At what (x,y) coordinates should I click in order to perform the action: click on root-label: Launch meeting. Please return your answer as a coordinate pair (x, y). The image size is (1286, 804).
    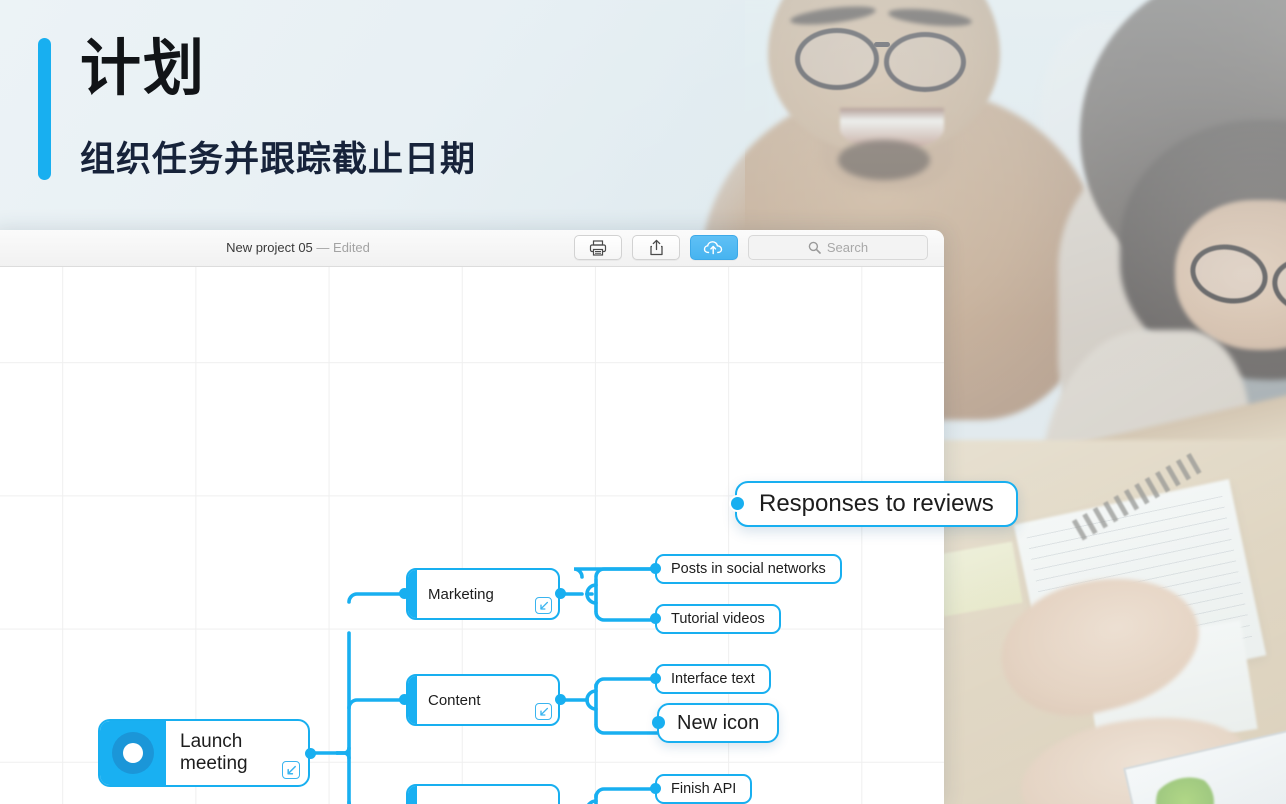
    Looking at the image, I should click on (214, 752).